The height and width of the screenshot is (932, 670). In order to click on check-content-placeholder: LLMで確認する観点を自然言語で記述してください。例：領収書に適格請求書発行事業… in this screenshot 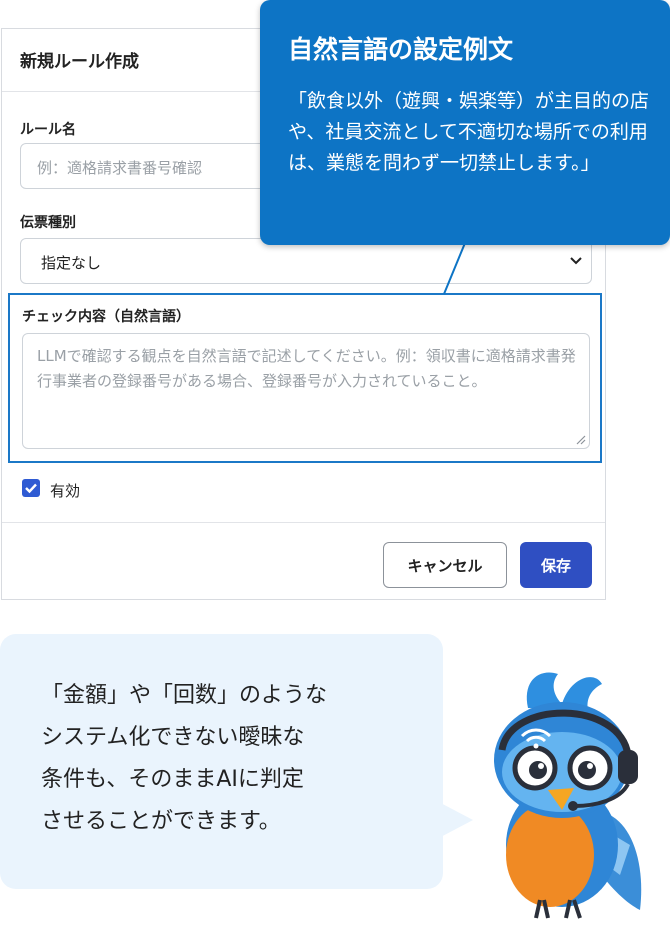, I will do `click(306, 368)`.